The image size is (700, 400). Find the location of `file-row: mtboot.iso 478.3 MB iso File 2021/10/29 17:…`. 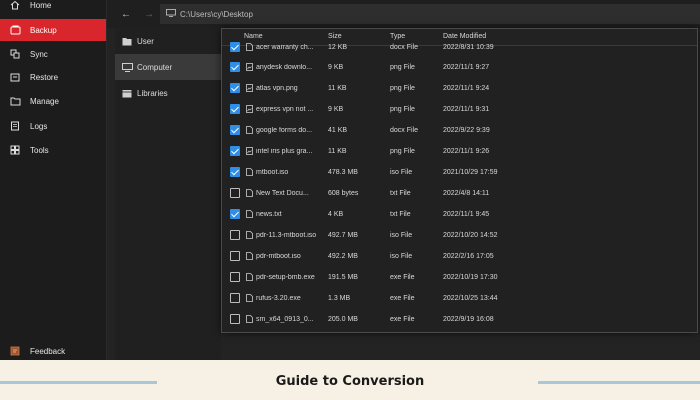

file-row: mtboot.iso 478.3 MB iso File 2021/10/29 17:… is located at coordinates (459, 172).